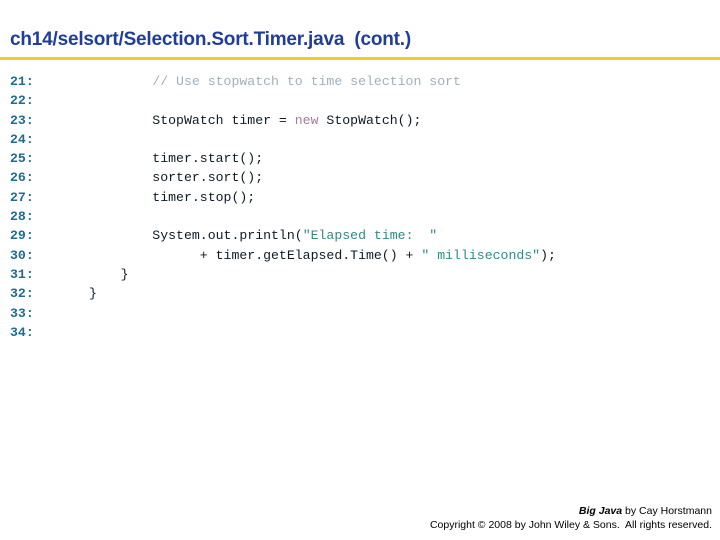  Describe the element at coordinates (548, 255) in the screenshot. I see `code-token-plain: );` at that location.